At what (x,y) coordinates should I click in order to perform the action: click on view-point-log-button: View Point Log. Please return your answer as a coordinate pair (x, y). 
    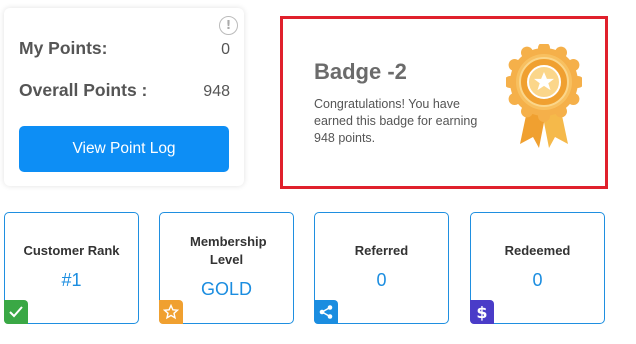
    Looking at the image, I should click on (124, 149).